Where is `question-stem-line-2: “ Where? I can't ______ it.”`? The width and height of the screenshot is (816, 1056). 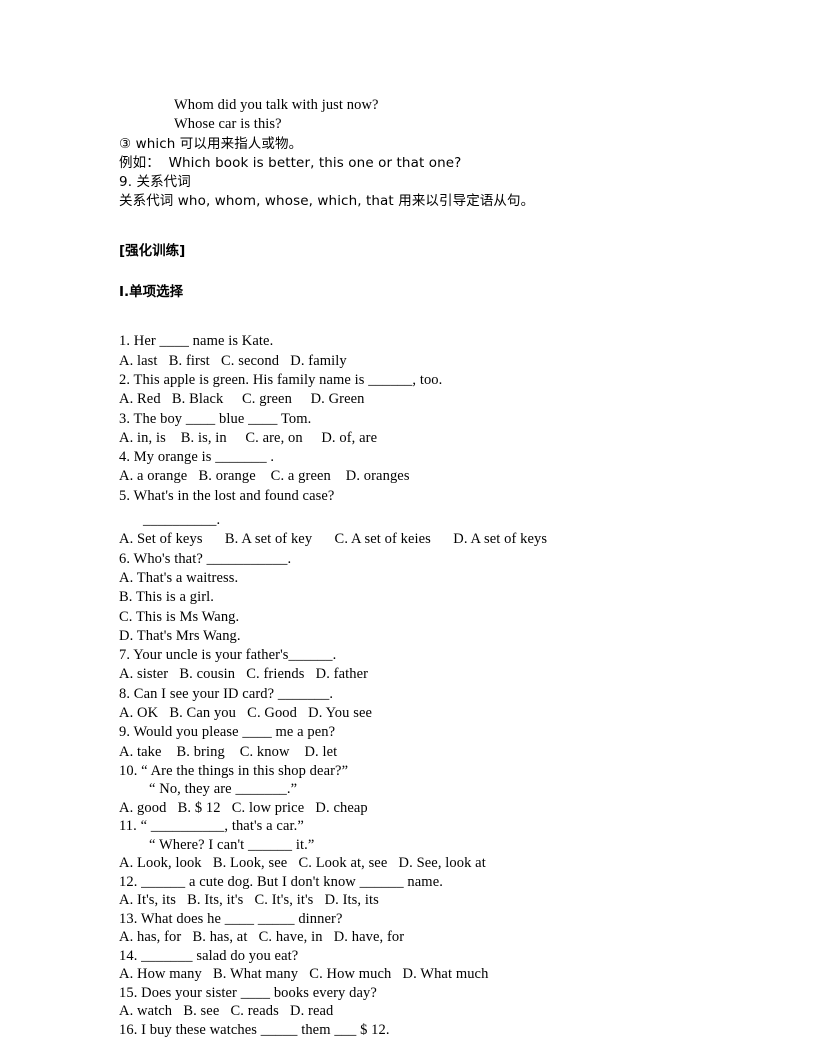 question-stem-line-2: “ Where? I can't ______ it.” is located at coordinates (232, 844).